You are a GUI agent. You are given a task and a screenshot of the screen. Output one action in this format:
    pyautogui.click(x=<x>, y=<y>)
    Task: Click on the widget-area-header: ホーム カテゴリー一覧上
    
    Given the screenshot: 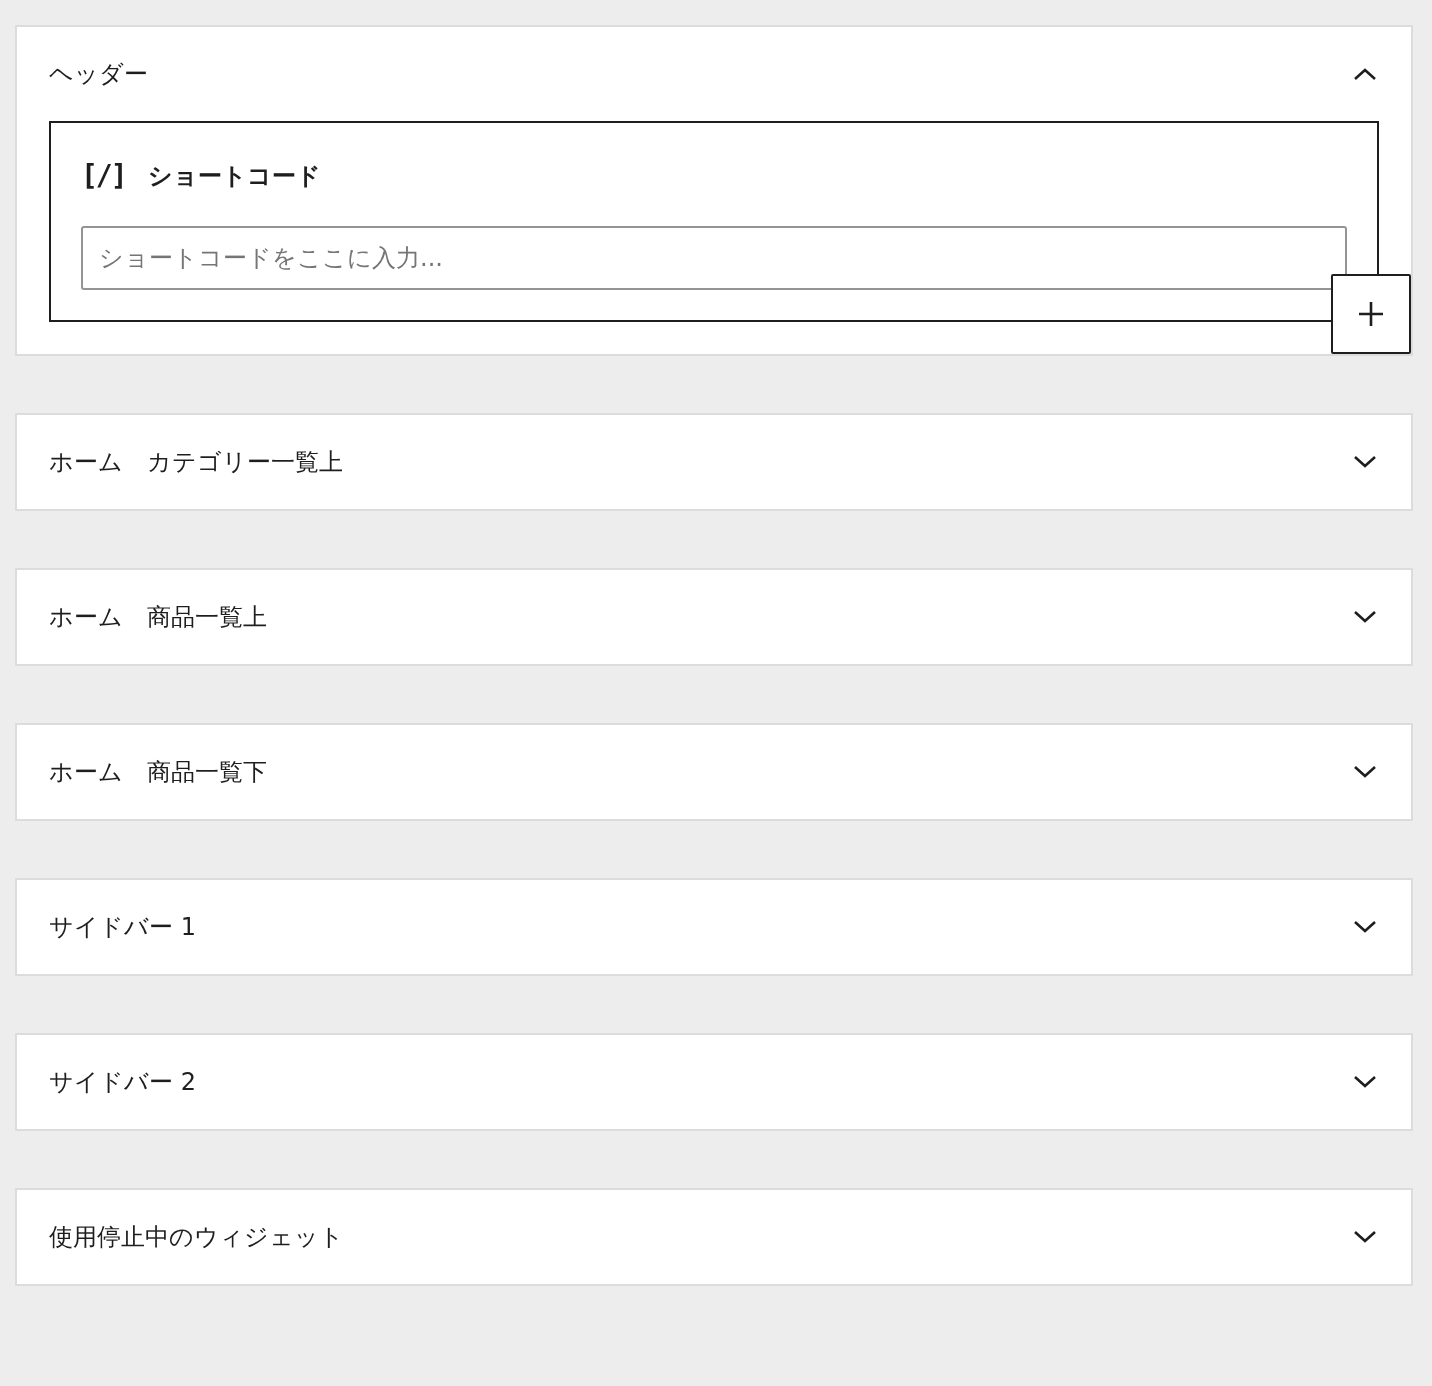 What is the action you would take?
    pyautogui.click(x=714, y=462)
    